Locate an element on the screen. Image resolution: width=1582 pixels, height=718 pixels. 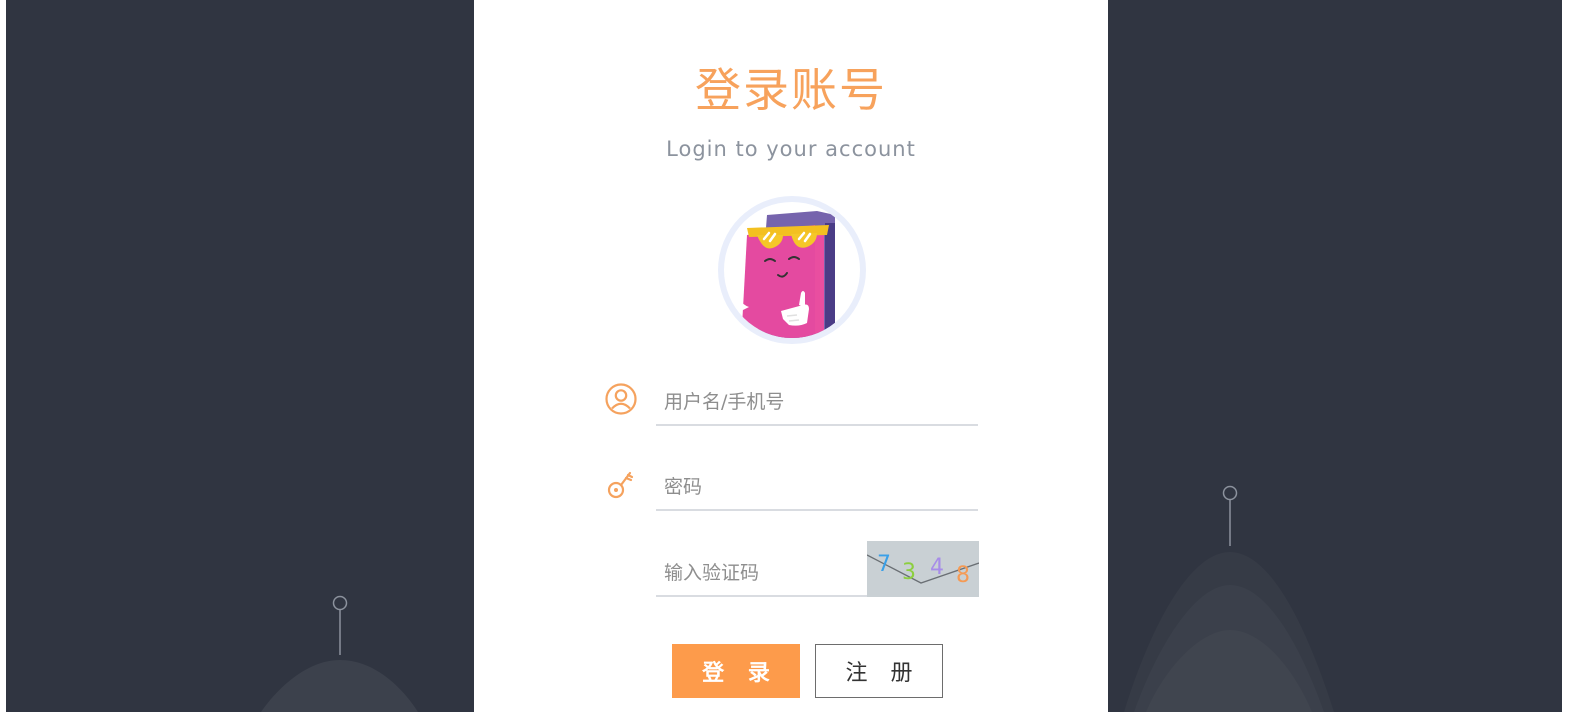
right-mountain-decoration is located at coordinates (1229, 598).